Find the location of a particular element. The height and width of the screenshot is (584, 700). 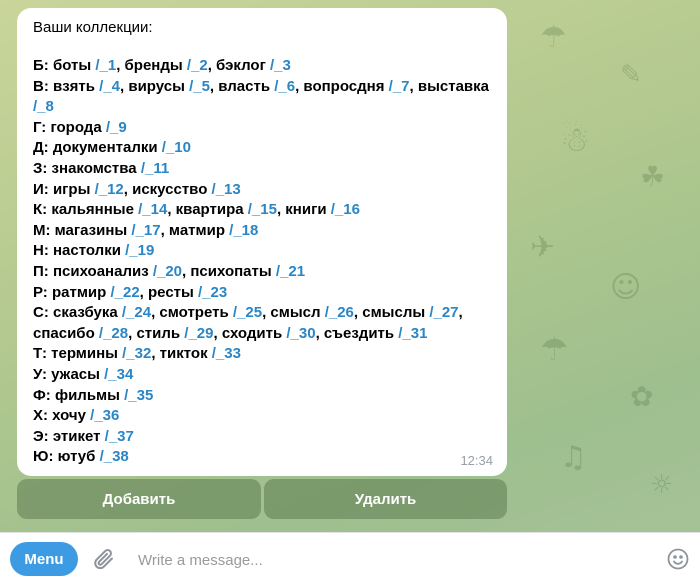

command-link: /_29 is located at coordinates (198, 333).